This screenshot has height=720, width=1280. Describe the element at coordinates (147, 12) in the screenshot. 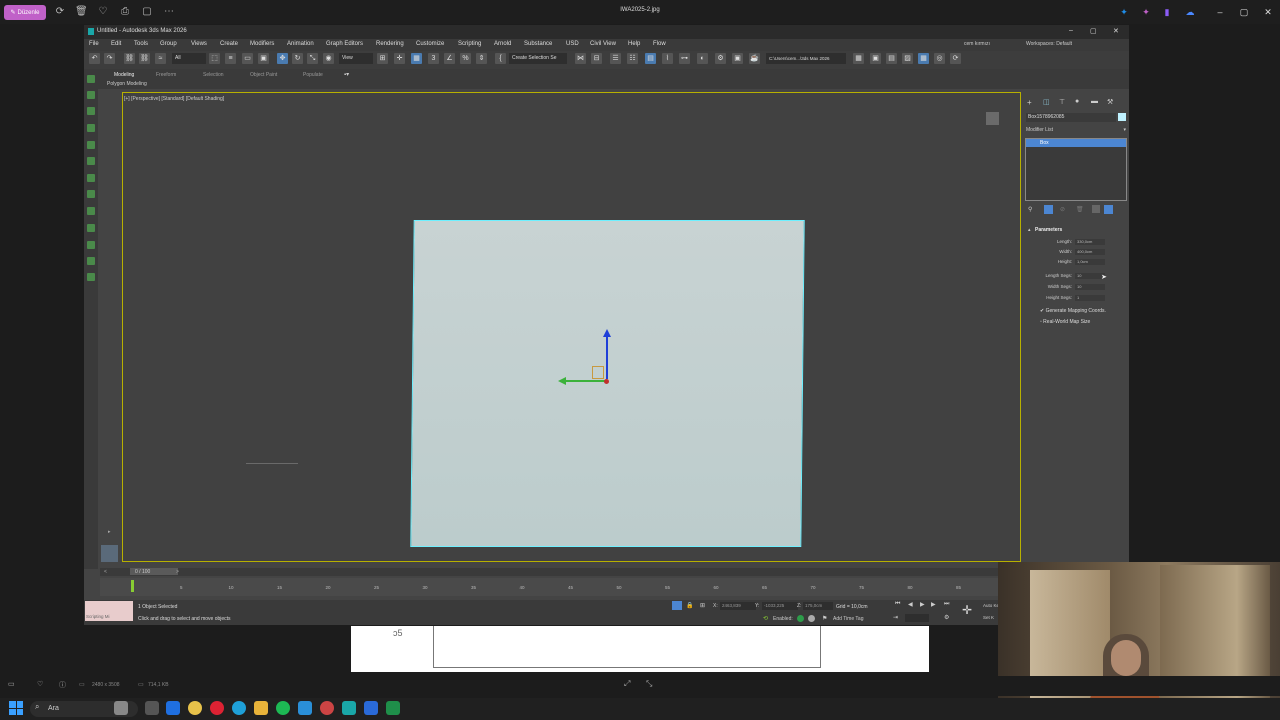

I see `share-icon: ▢` at that location.